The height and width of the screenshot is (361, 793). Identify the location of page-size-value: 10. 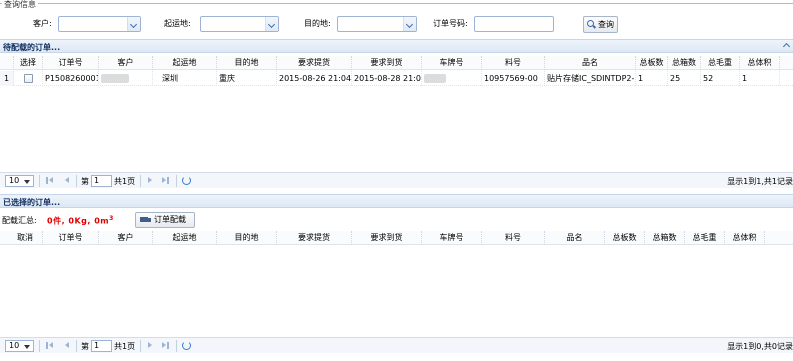
(14, 345).